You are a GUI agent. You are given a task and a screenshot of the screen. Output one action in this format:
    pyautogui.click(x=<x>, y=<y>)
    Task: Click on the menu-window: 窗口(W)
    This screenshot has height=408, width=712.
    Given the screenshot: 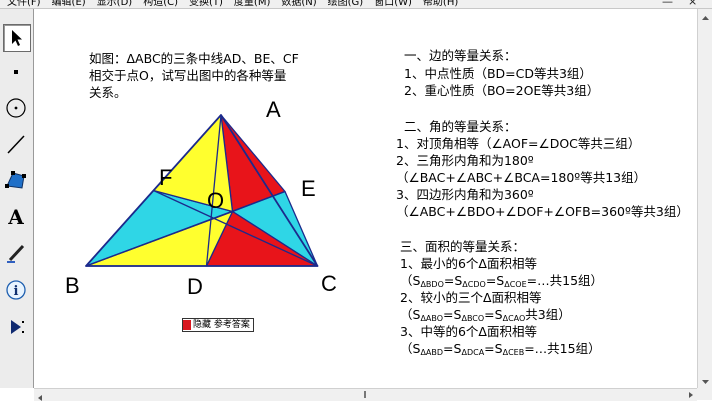 What is the action you would take?
    pyautogui.click(x=393, y=4)
    